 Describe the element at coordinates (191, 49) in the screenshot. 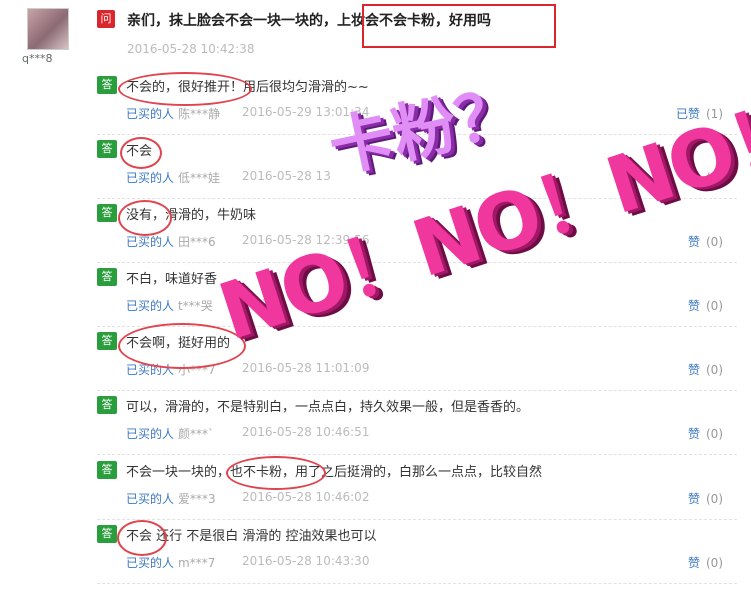

I see `question-date: 2016-05-28 10:42:38` at that location.